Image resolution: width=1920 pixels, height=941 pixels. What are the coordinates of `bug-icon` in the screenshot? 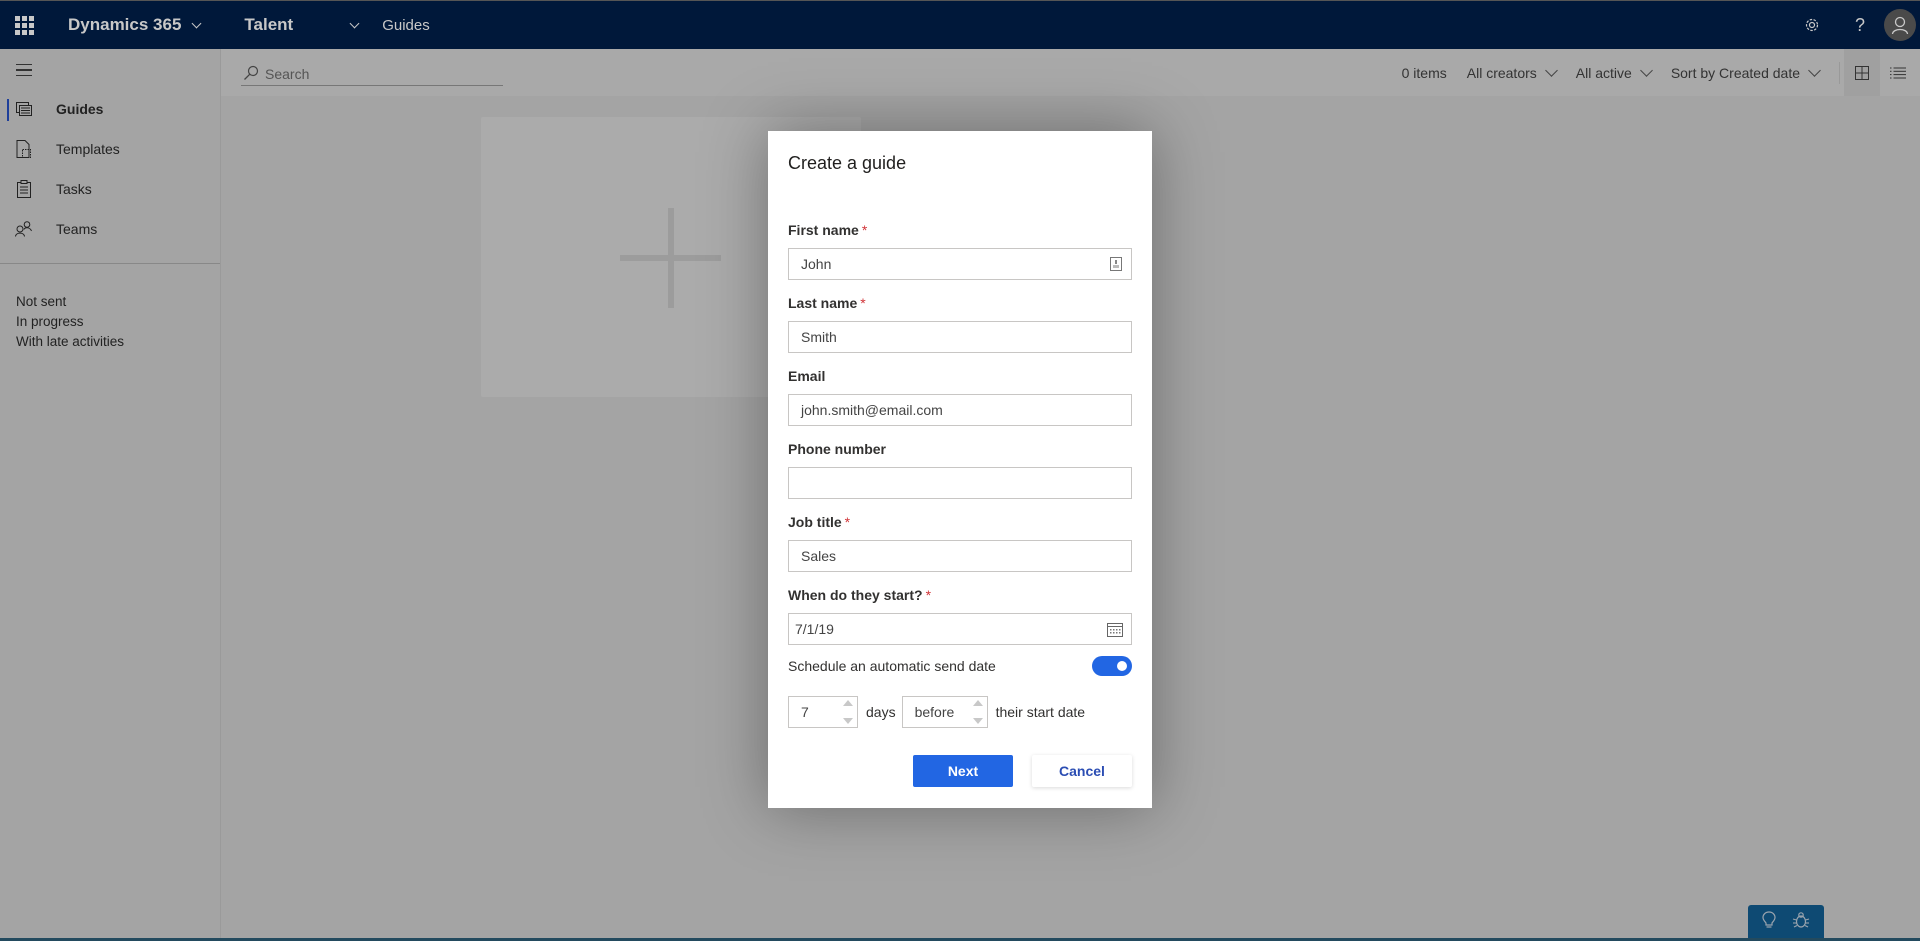 It's located at (1801, 919).